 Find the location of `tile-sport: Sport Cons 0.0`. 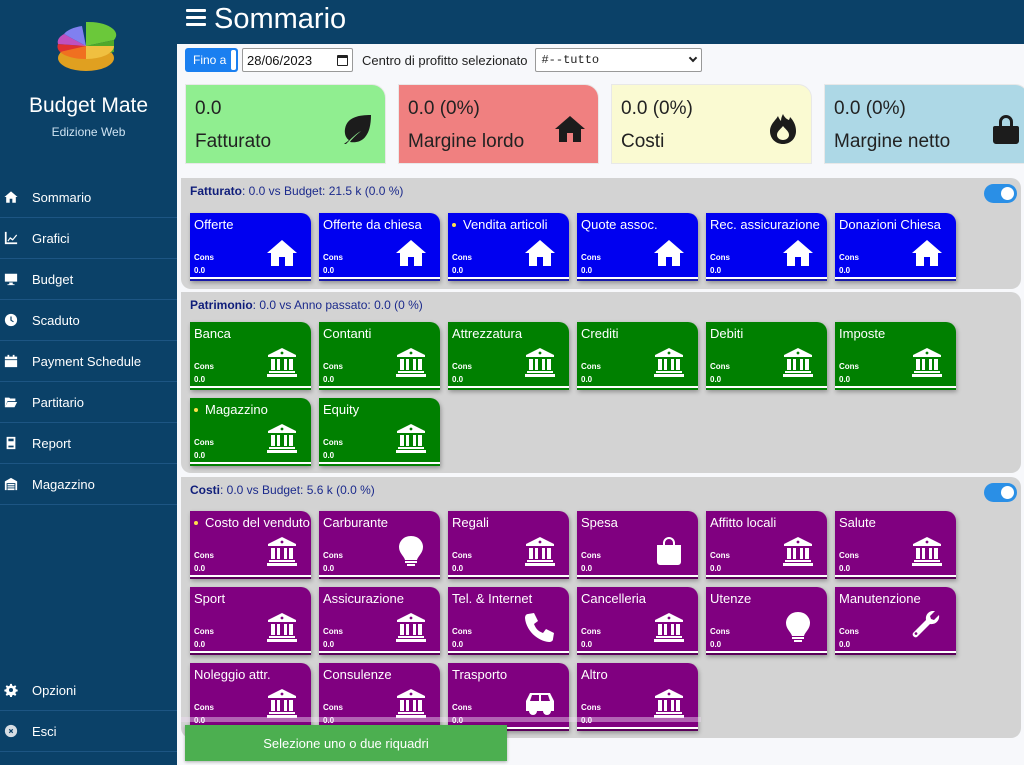

tile-sport: Sport Cons 0.0 is located at coordinates (250, 621).